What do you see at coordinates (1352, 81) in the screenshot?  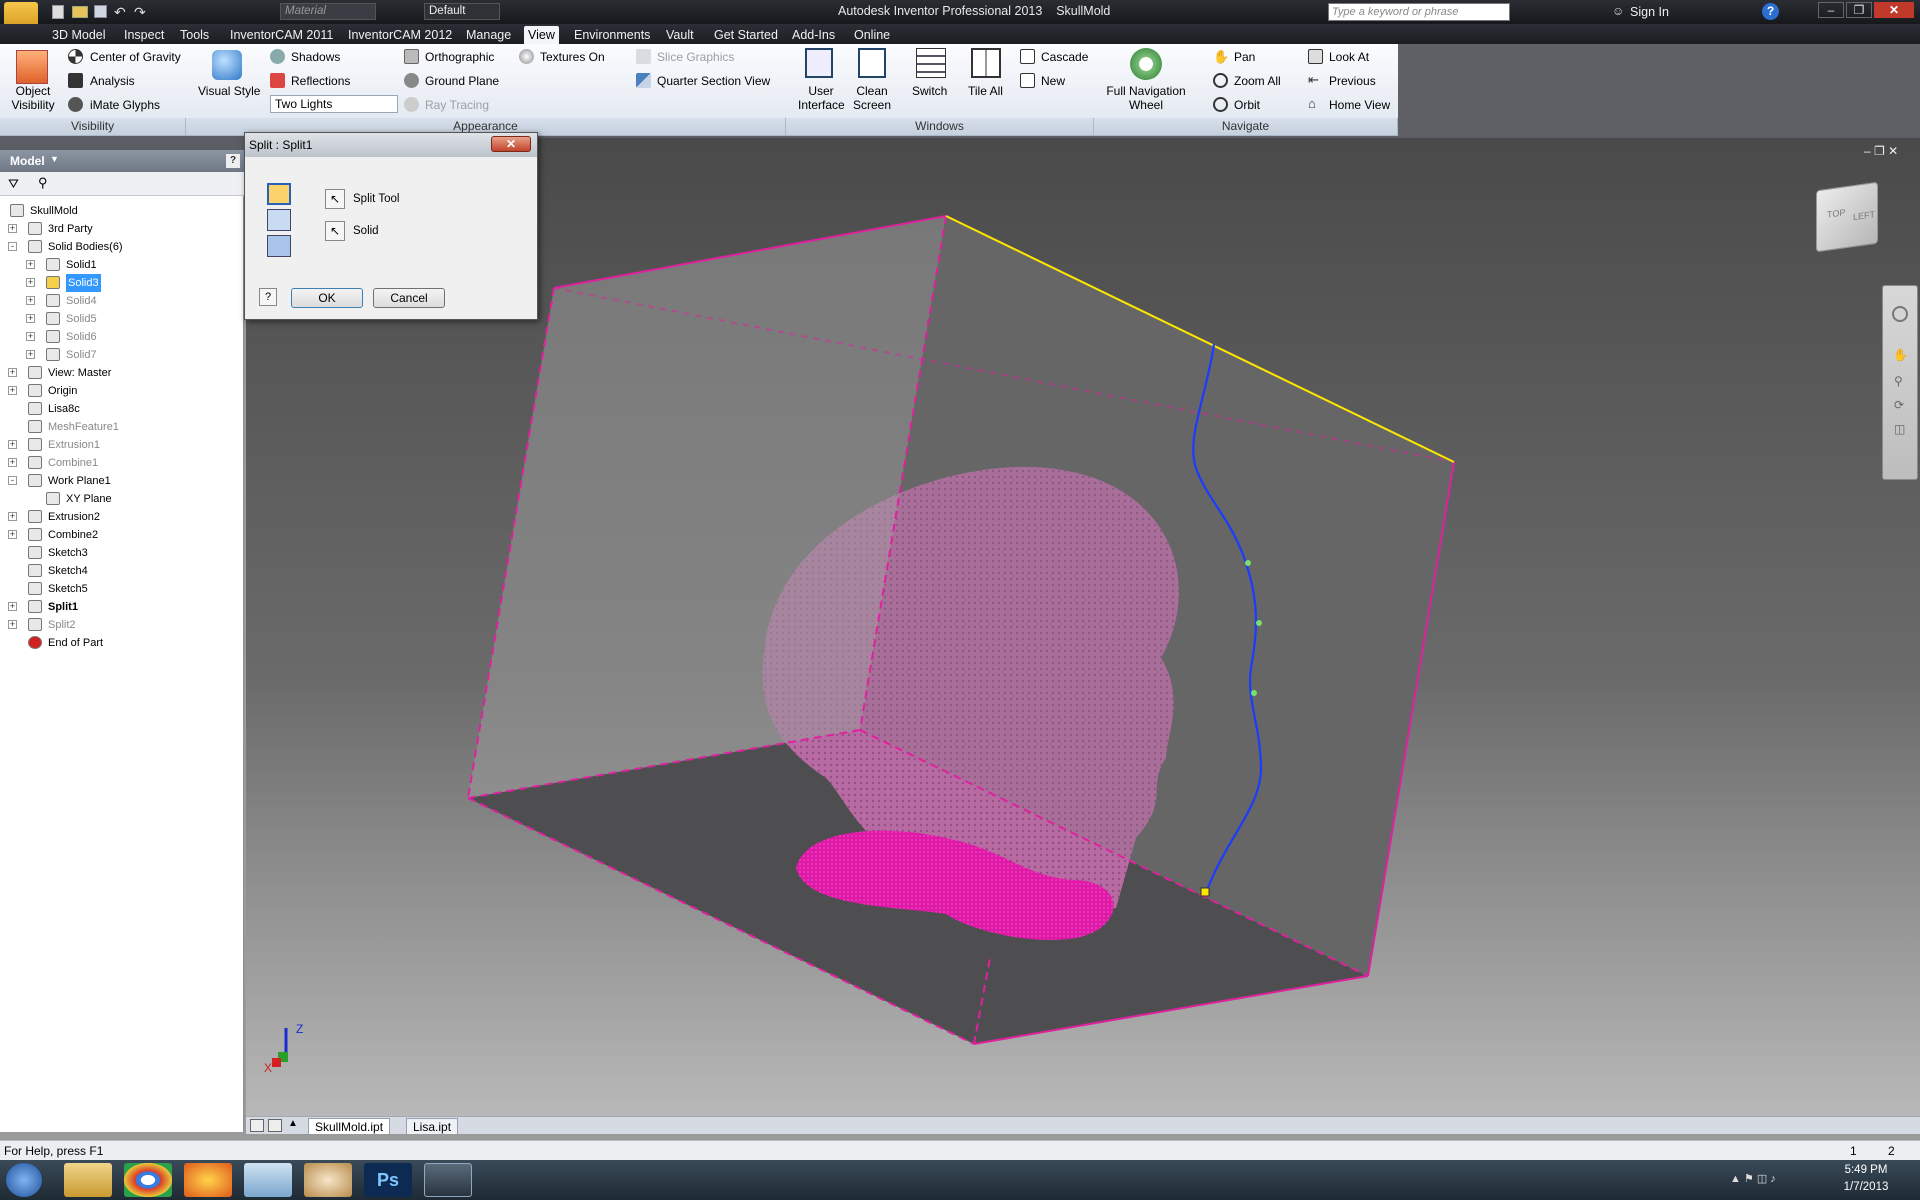 I see `previous-button: Previous` at bounding box center [1352, 81].